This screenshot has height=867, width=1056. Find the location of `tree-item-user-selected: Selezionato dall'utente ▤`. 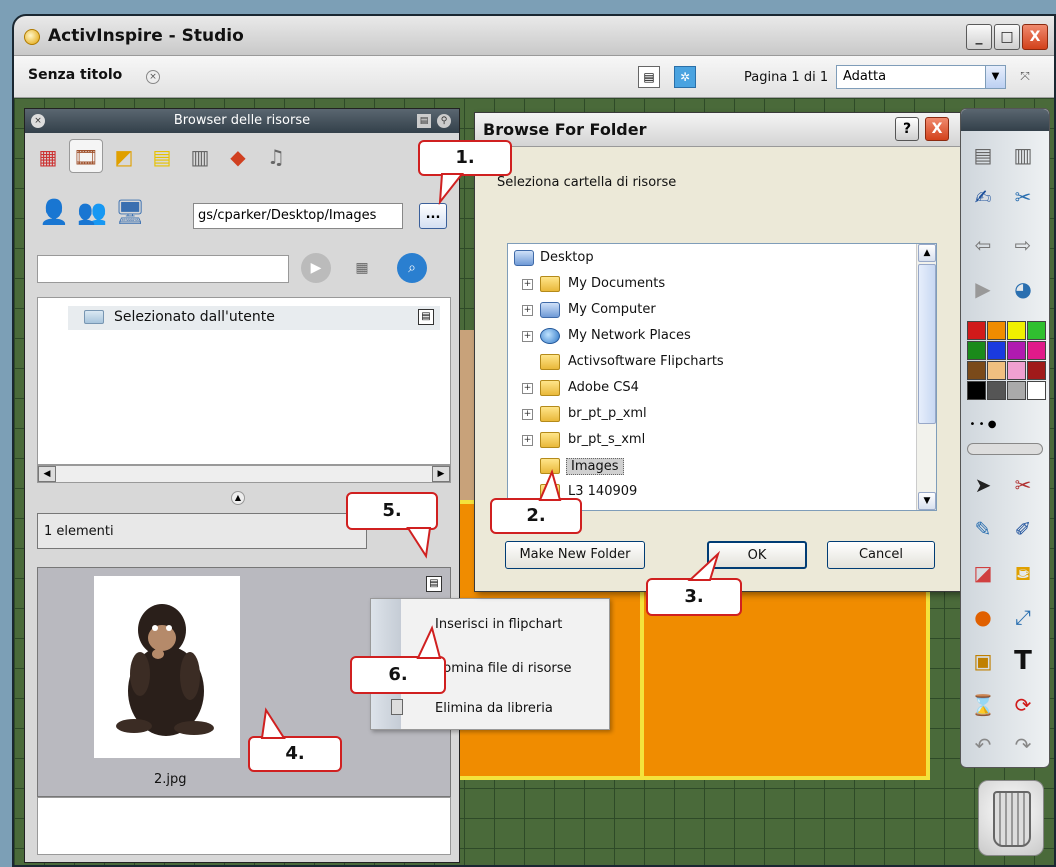

tree-item-user-selected: Selezionato dall'utente ▤ is located at coordinates (254, 318).